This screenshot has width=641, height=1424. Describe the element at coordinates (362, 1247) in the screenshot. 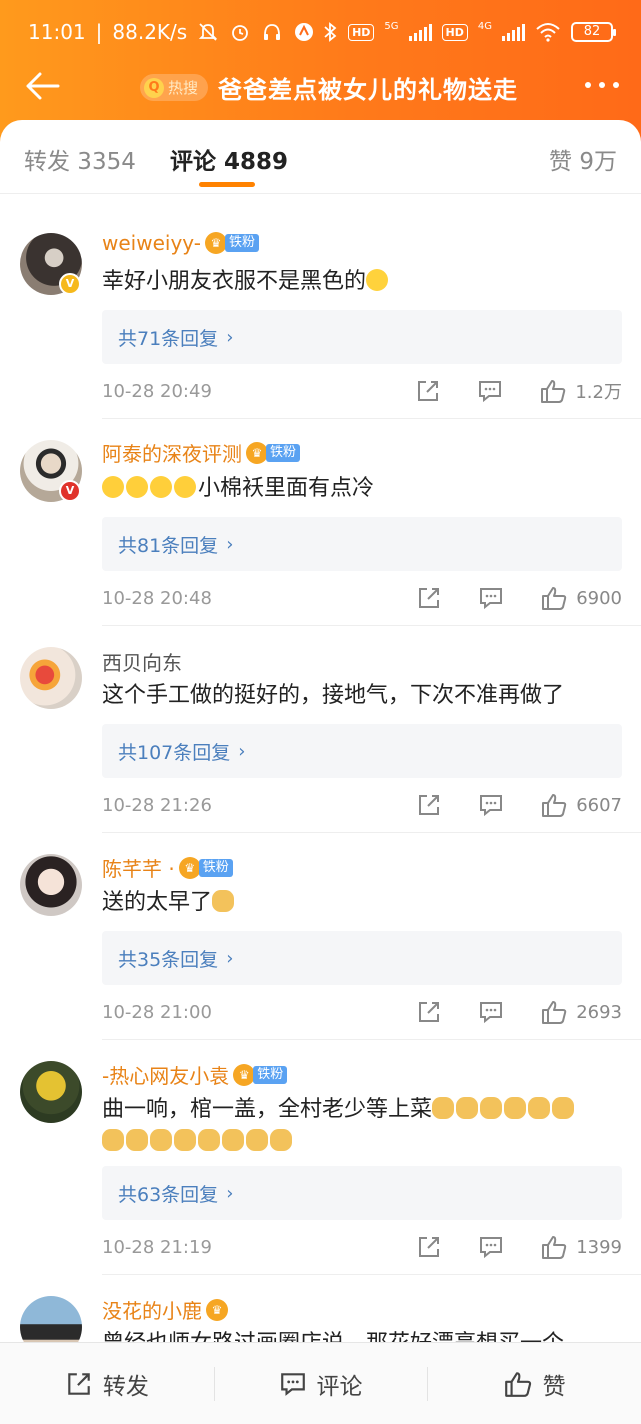

I see `comment-meta: 10-28 21:19 1399` at that location.